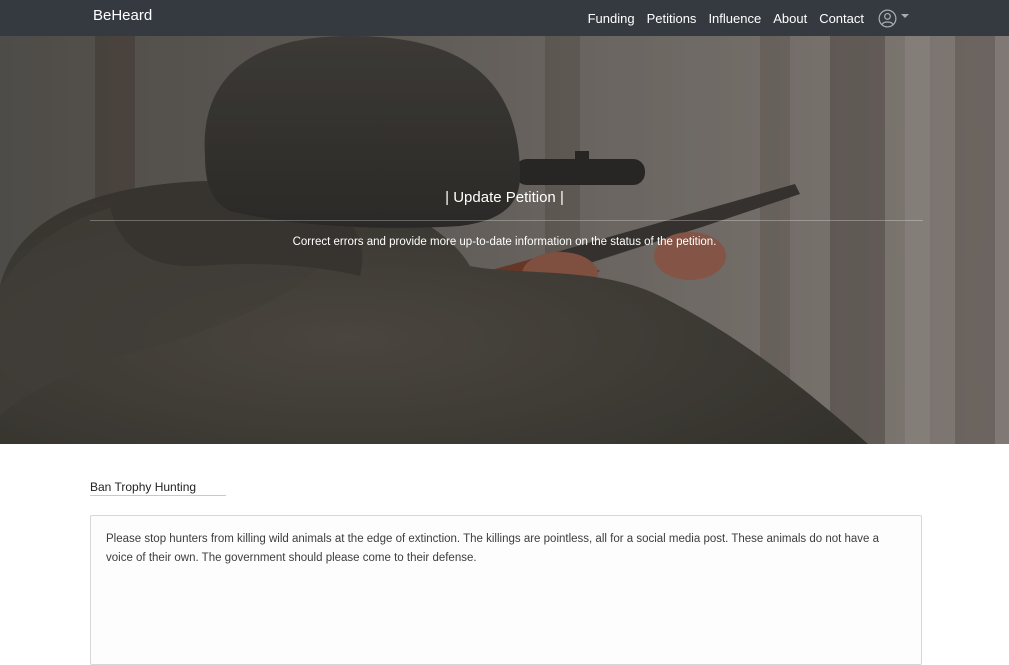  Describe the element at coordinates (504, 197) in the screenshot. I see `hero-title: | Update Petition |` at that location.